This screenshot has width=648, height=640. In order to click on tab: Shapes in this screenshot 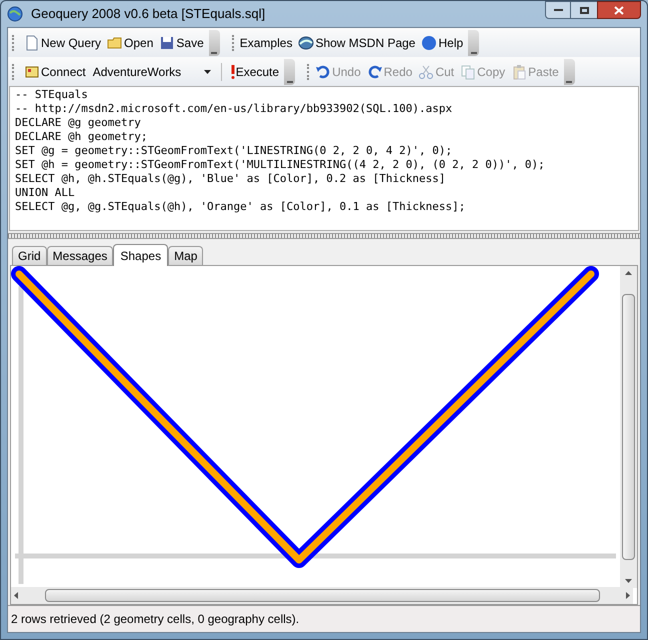, I will do `click(140, 255)`.